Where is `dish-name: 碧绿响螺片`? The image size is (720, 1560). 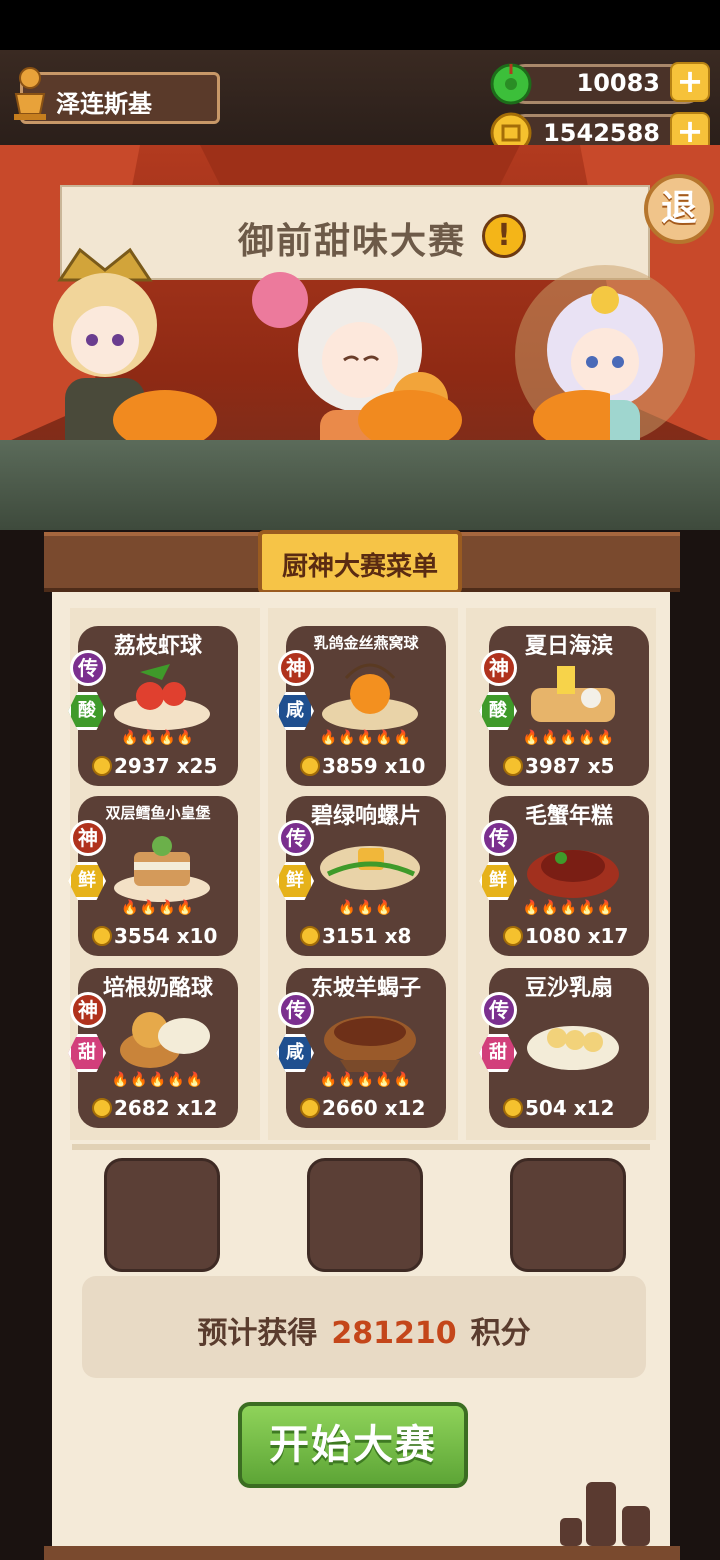
dish-name: 碧绿响螺片 is located at coordinates (365, 816).